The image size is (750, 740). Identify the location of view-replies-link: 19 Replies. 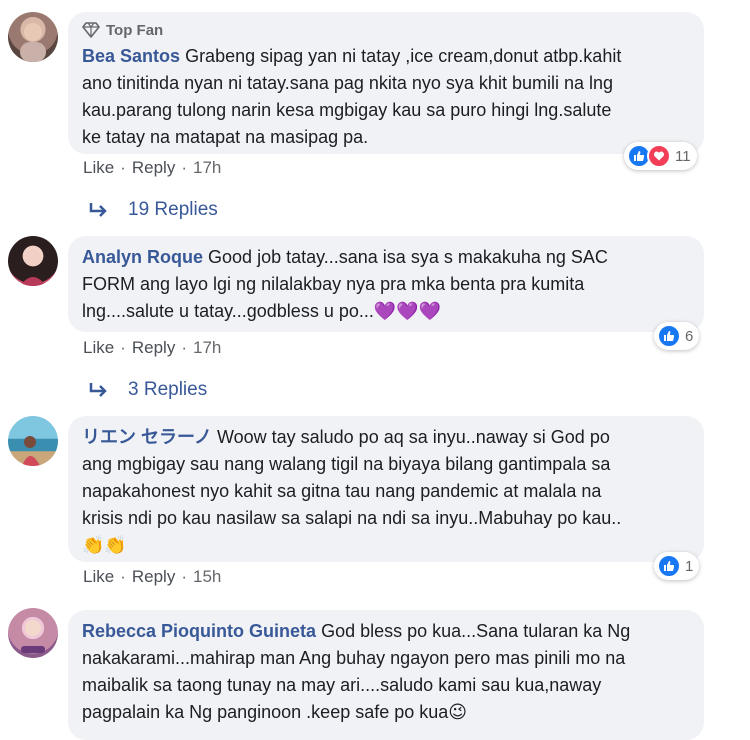
(153, 210).